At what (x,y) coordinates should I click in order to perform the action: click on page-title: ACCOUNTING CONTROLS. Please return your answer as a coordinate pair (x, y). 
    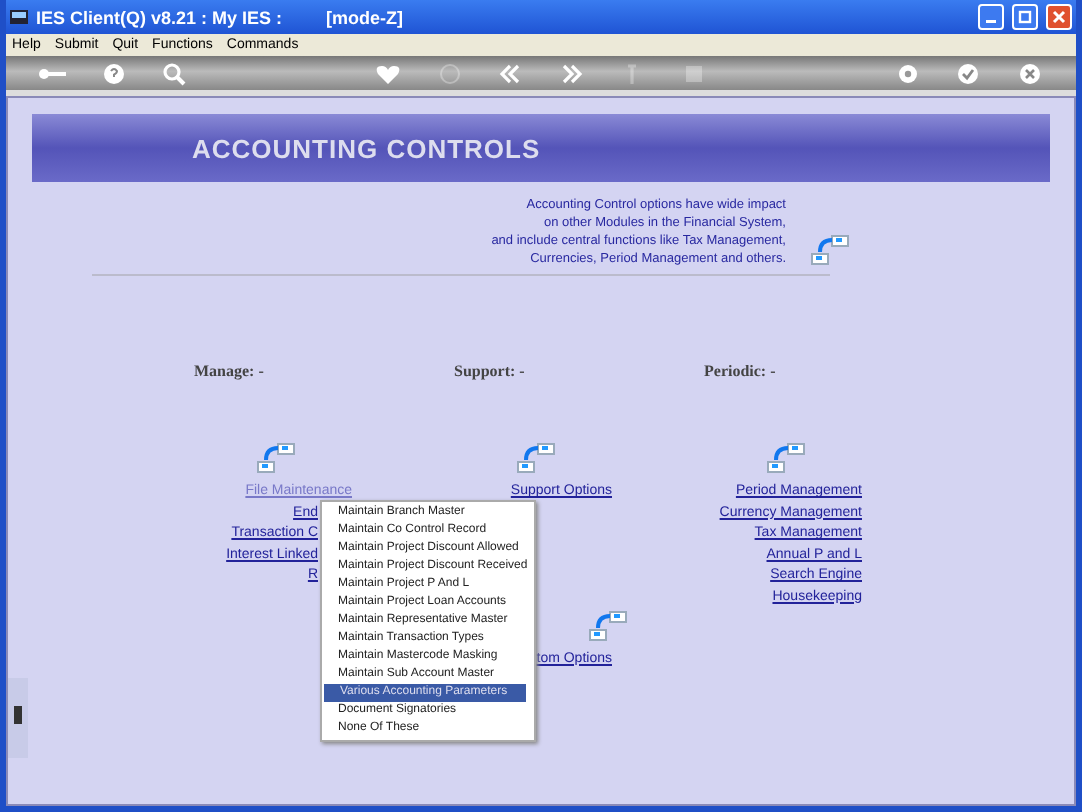
    Looking at the image, I should click on (366, 148).